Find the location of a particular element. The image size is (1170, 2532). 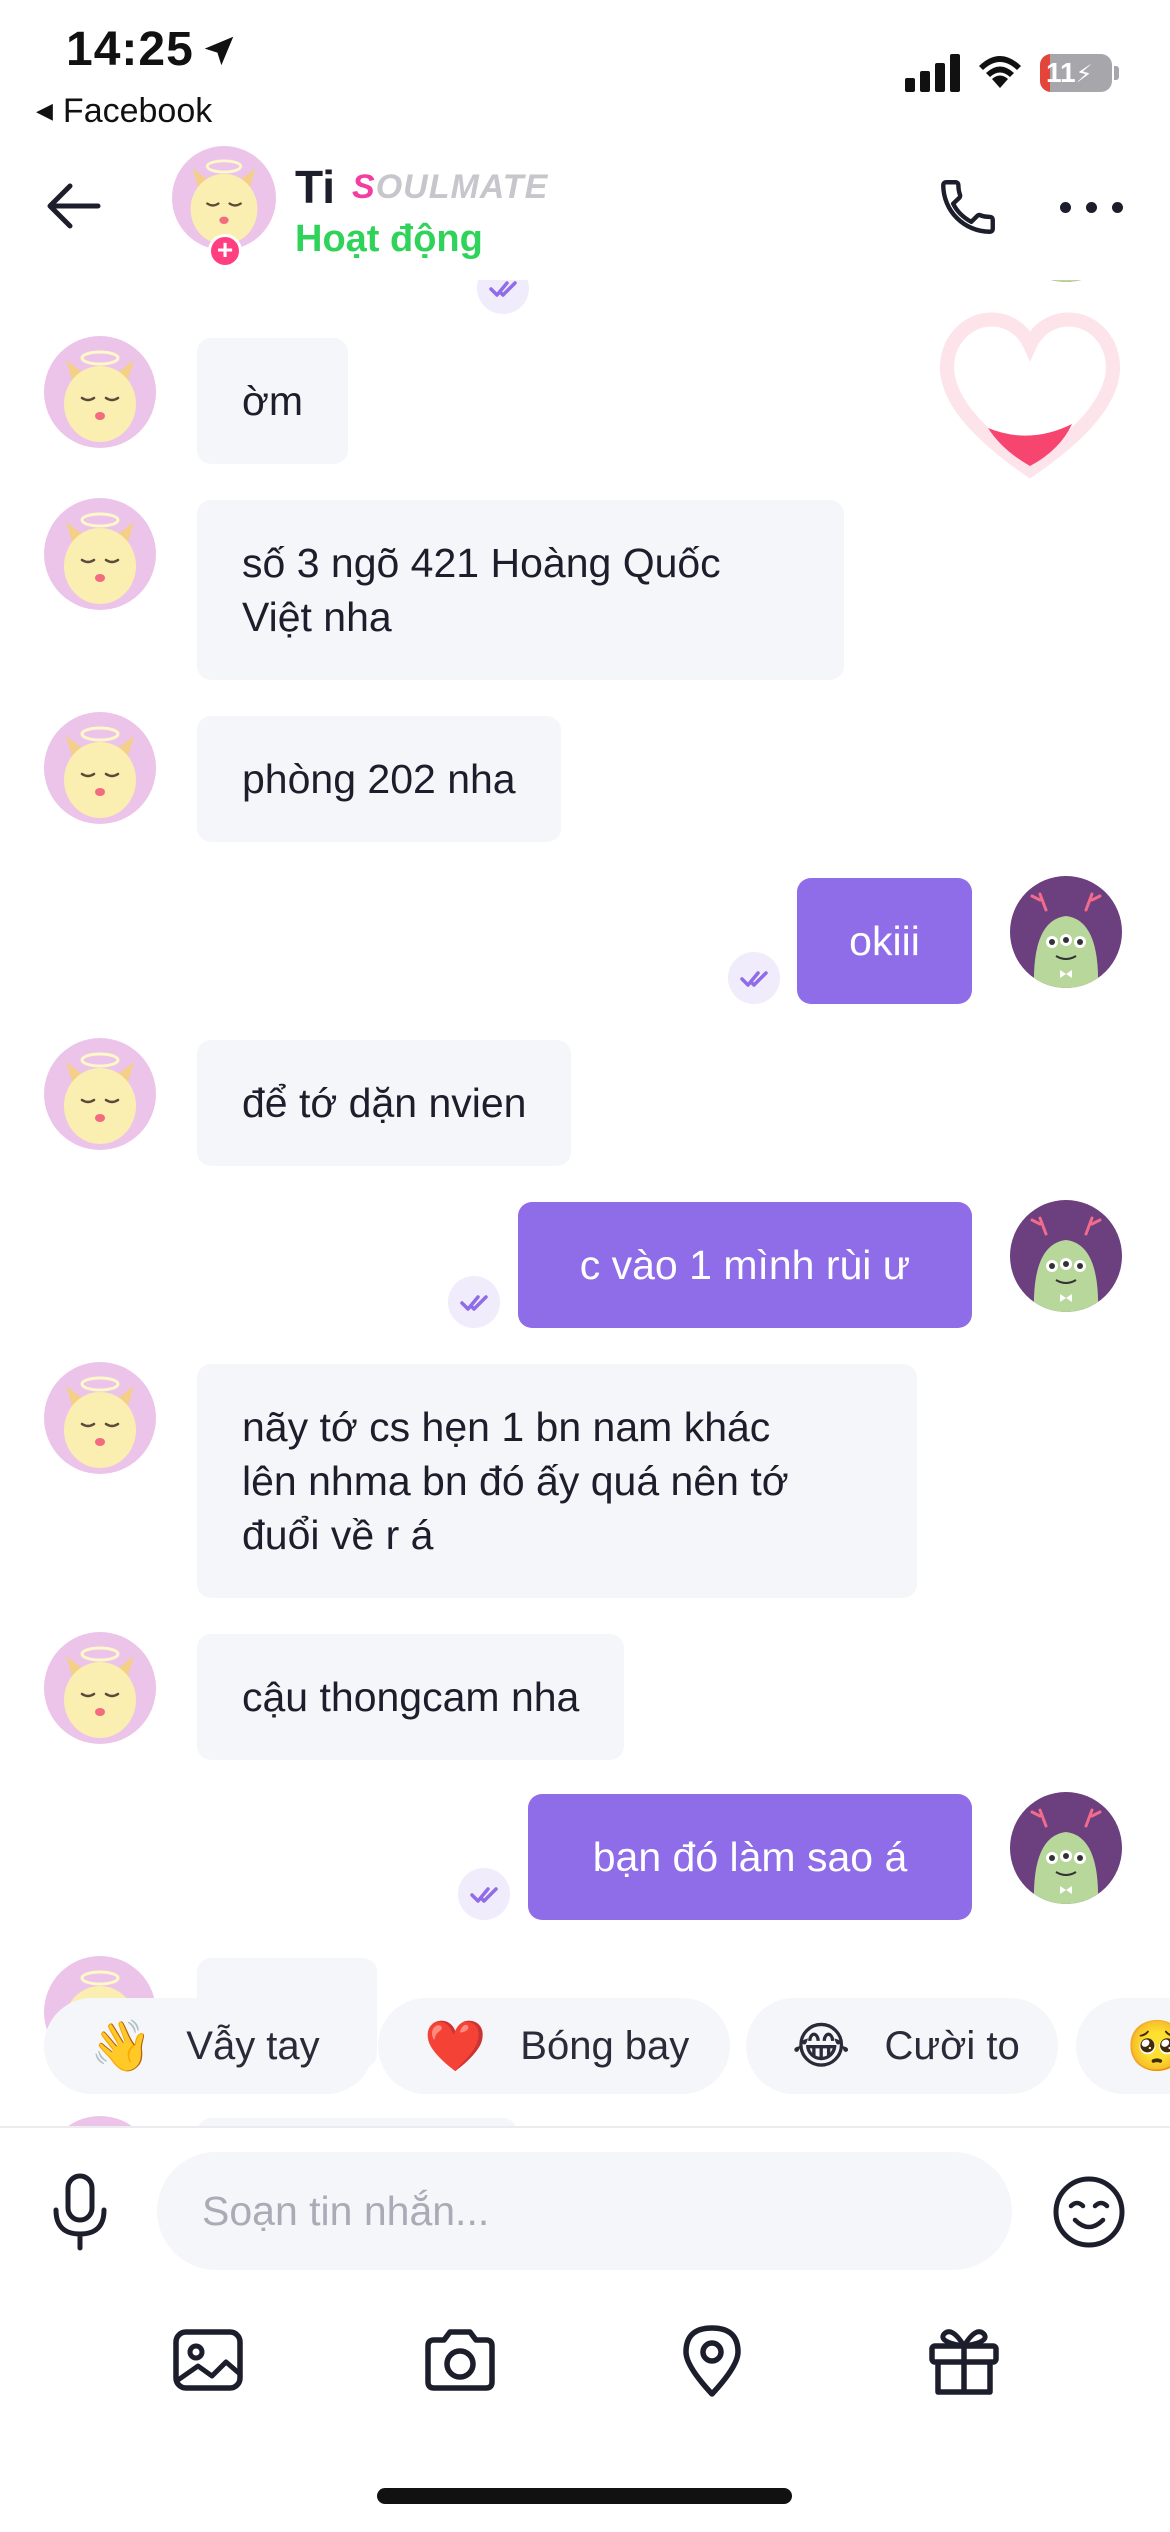

tears-of-joy-icon: 😂 is located at coordinates (821, 2046).